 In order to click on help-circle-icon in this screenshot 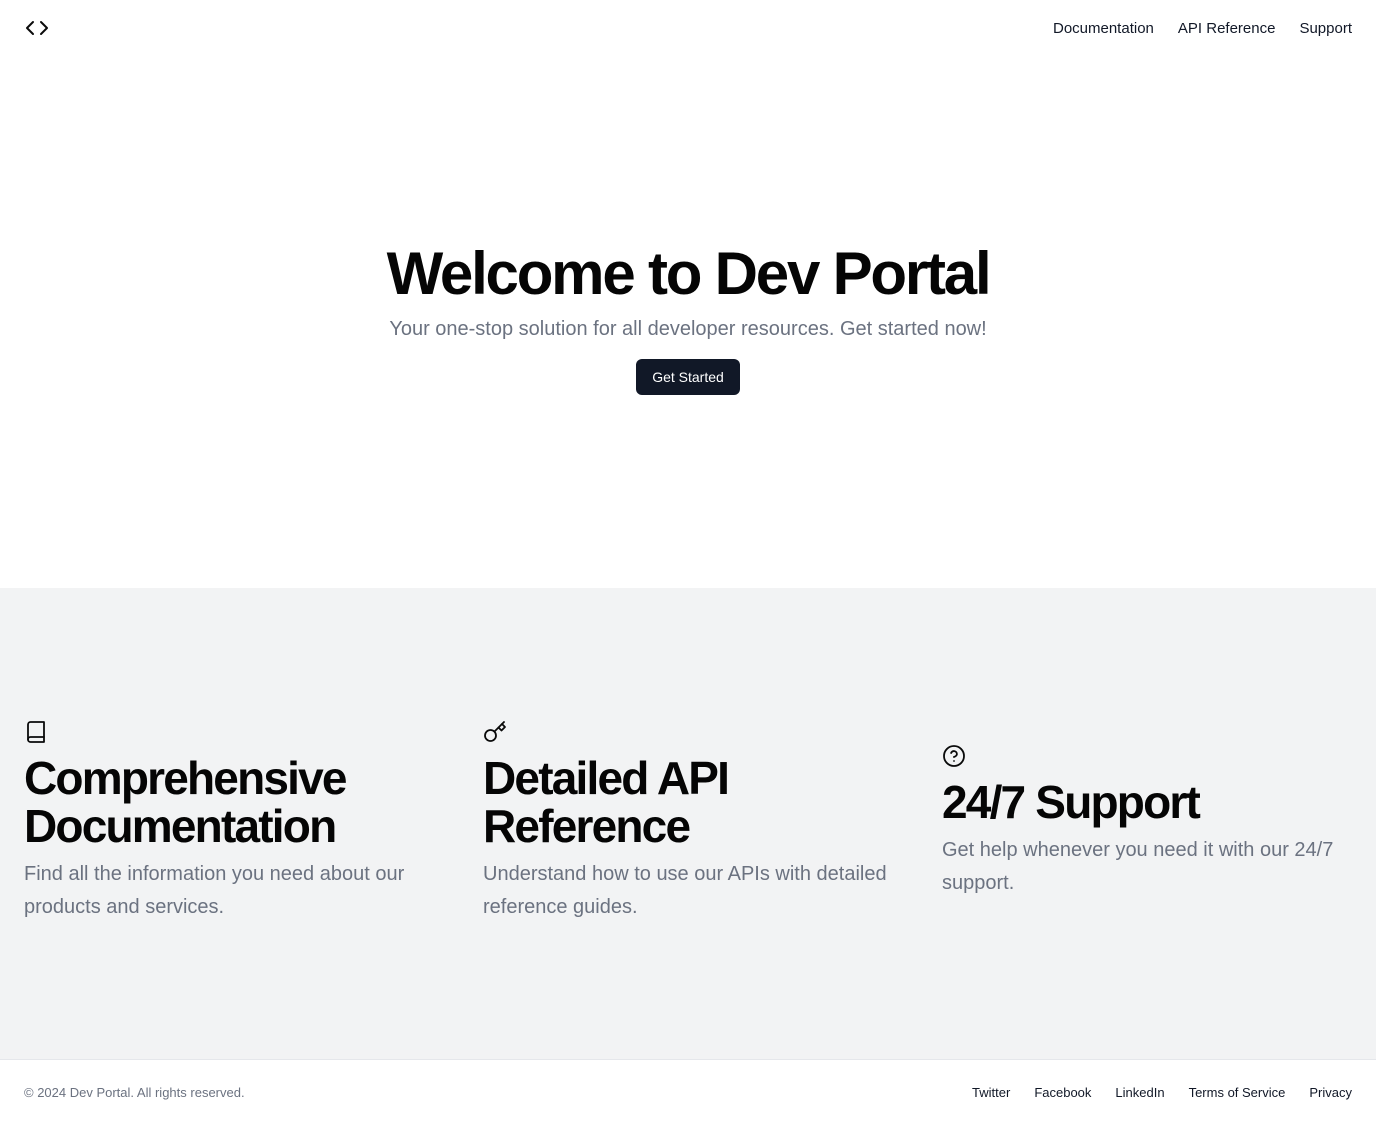, I will do `click(954, 756)`.